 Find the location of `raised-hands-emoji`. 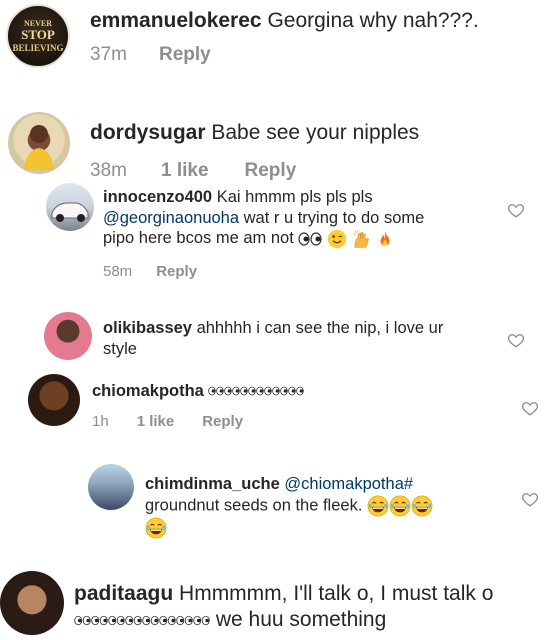

raised-hands-emoji is located at coordinates (362, 239).